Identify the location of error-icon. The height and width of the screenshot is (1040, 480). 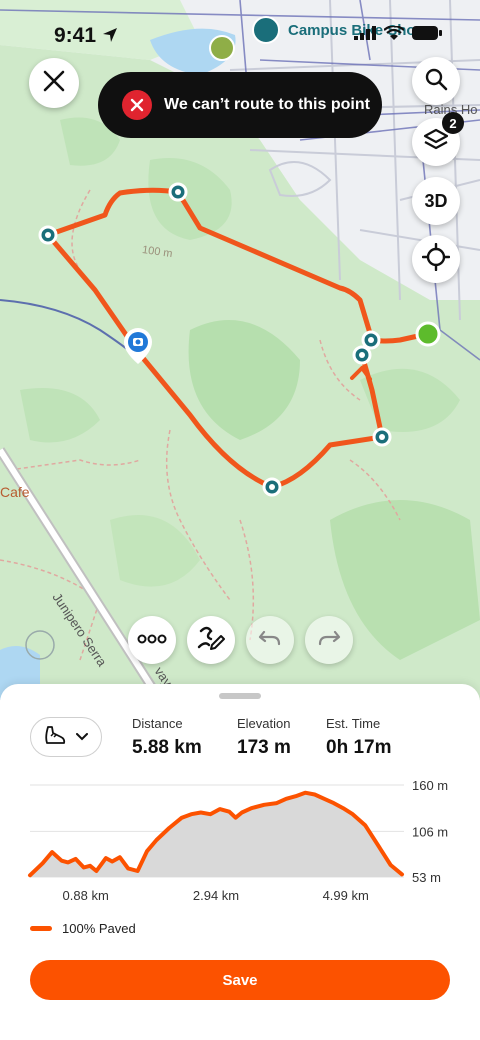
(137, 105).